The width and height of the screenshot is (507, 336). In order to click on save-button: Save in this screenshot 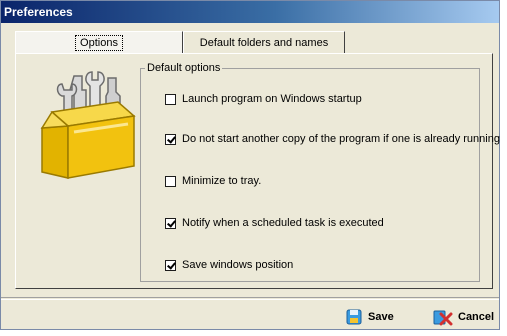, I will do `click(369, 317)`.